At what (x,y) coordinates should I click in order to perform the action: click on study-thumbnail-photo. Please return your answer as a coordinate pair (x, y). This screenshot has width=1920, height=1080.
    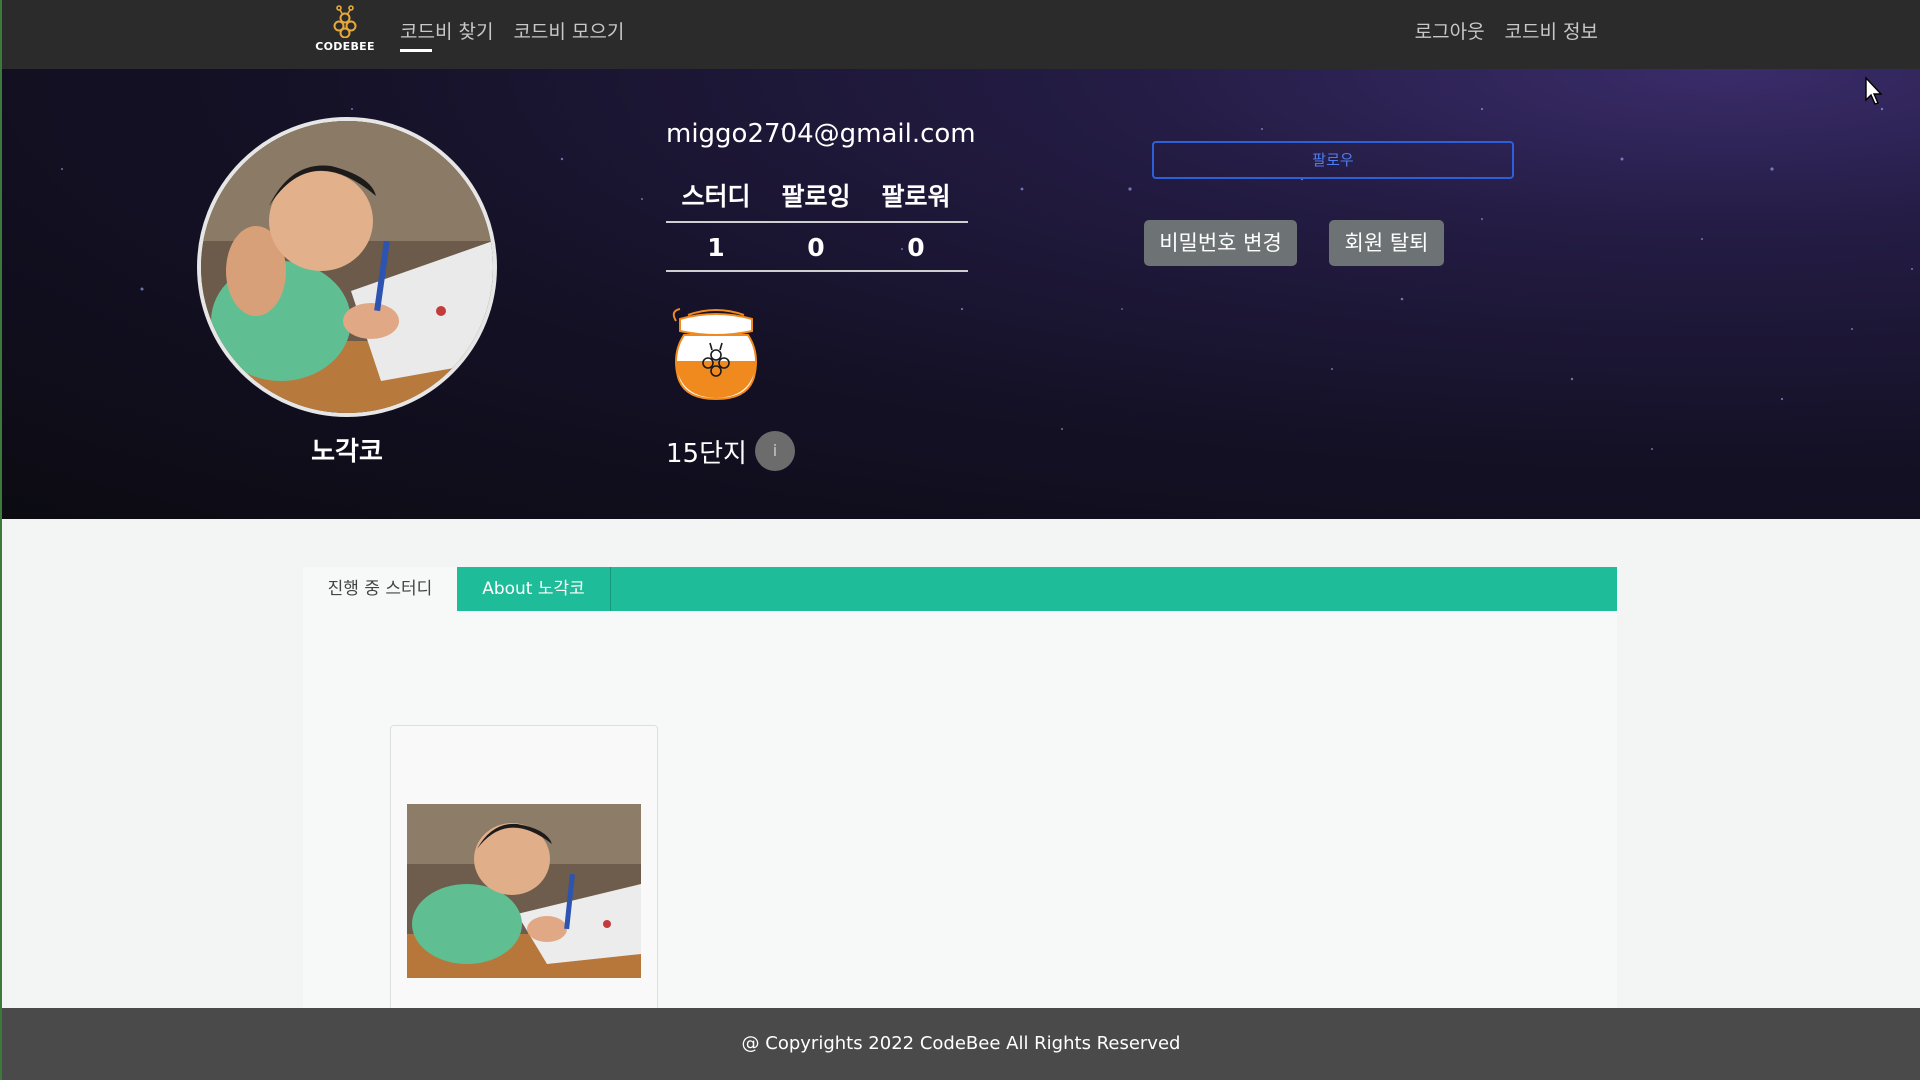
    Looking at the image, I should click on (524, 891).